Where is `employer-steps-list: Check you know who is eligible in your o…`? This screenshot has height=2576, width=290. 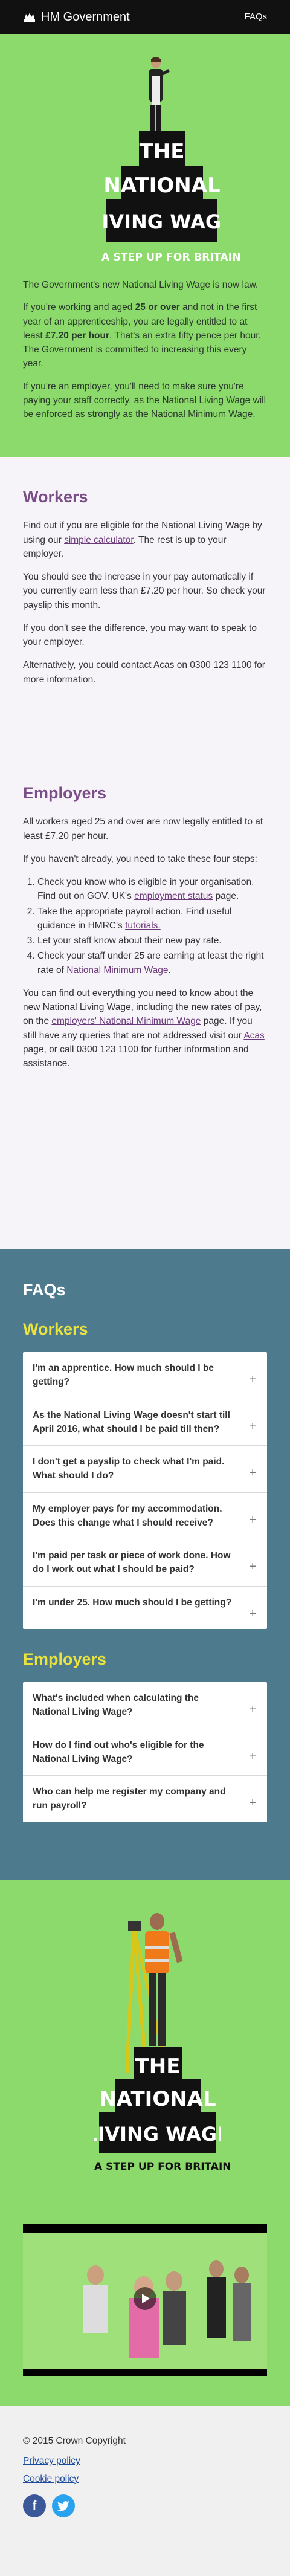
employer-steps-list: Check you know who is eligible in your o… is located at coordinates (145, 926).